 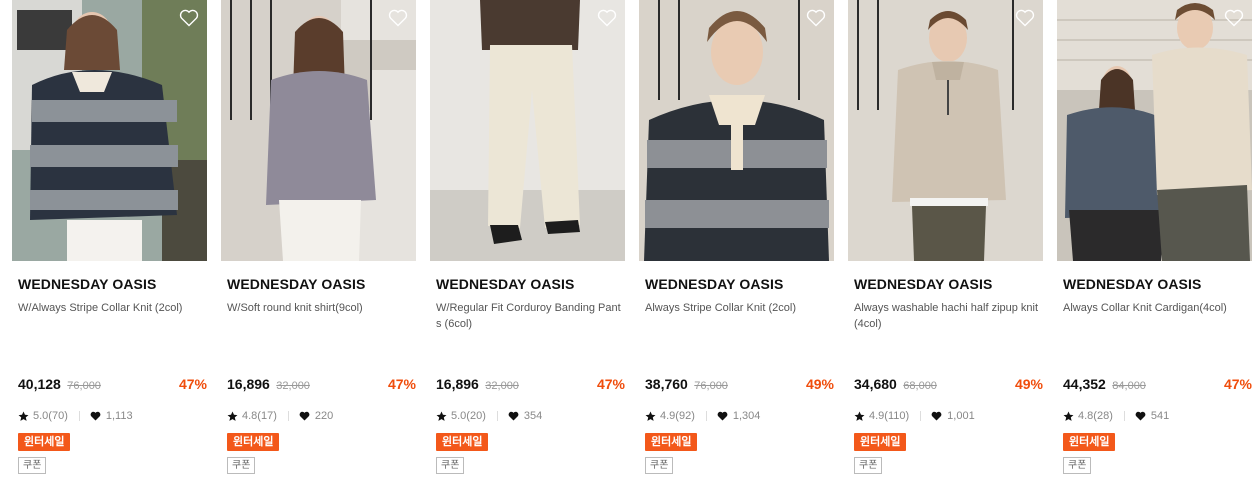 What do you see at coordinates (259, 416) in the screenshot?
I see `rating-text: 4.8(17)` at bounding box center [259, 416].